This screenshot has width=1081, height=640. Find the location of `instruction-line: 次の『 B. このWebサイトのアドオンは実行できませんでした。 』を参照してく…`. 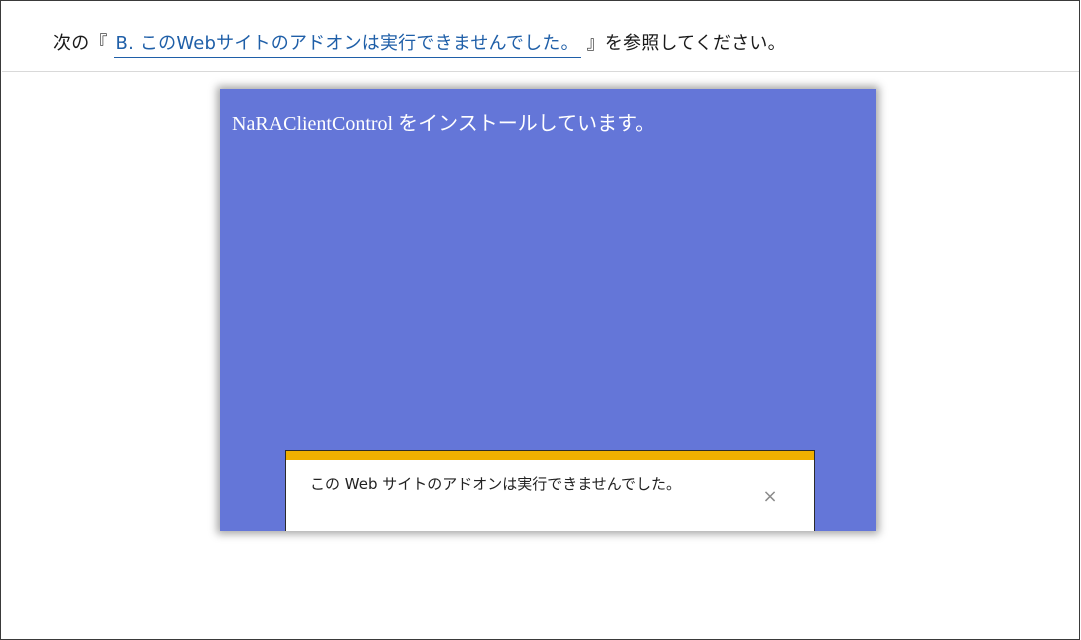

instruction-line: 次の『 B. このWebサイトのアドオンは実行できませんでした。 』を参照してく… is located at coordinates (419, 43).